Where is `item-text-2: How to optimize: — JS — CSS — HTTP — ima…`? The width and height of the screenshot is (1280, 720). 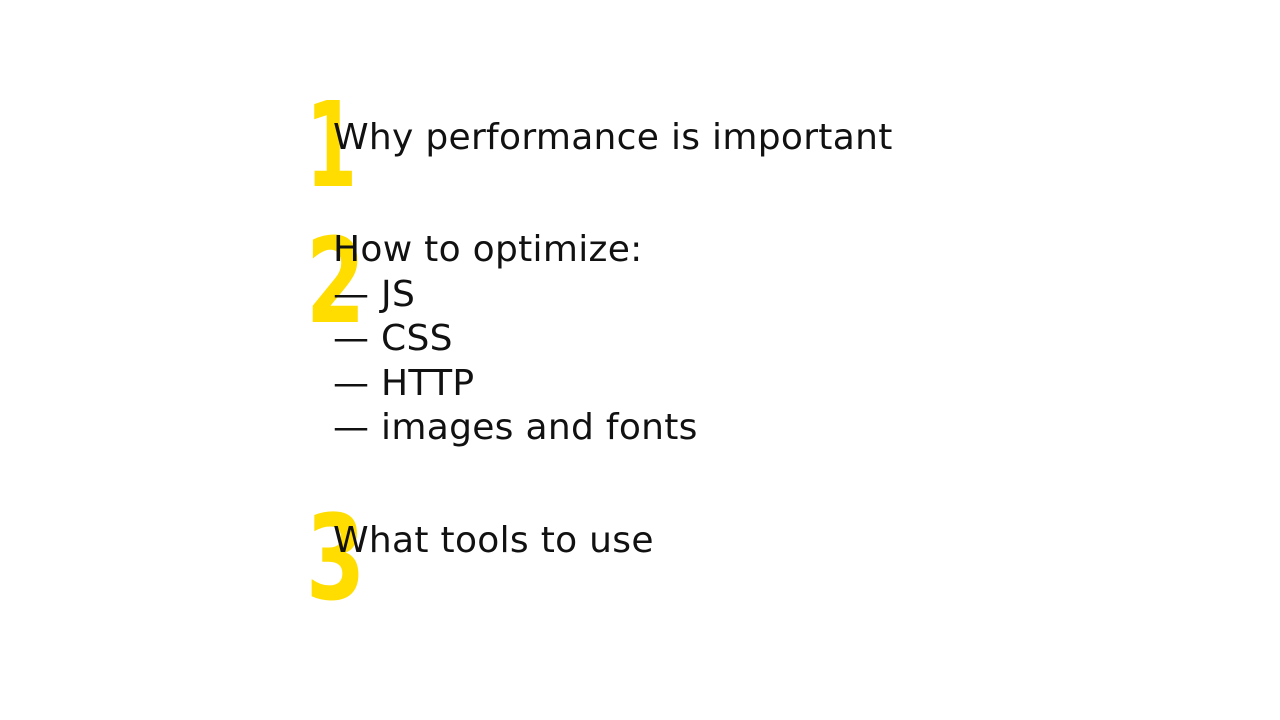
item-text-2: How to optimize: — JS — CSS — HTTP — ima… is located at coordinates (515, 339).